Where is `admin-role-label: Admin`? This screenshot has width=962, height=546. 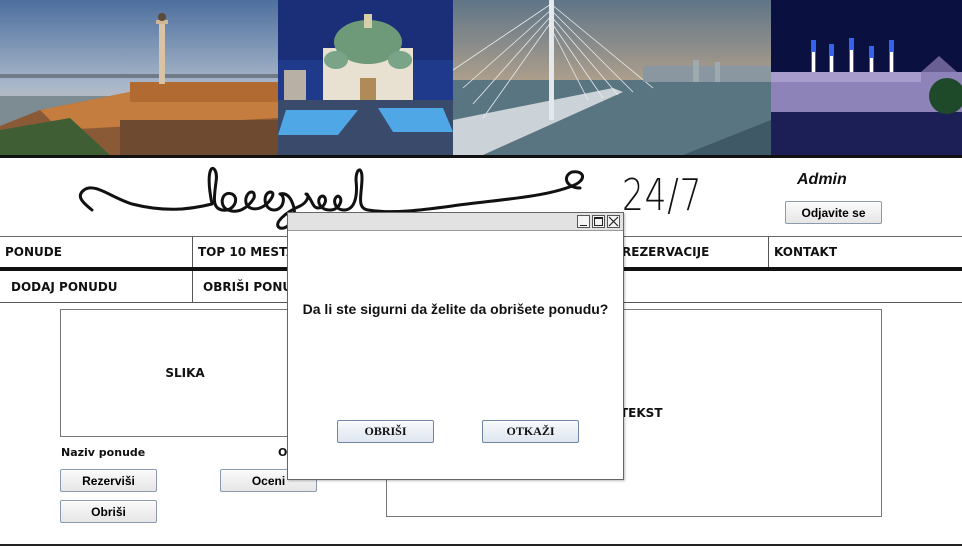 admin-role-label: Admin is located at coordinates (822, 179).